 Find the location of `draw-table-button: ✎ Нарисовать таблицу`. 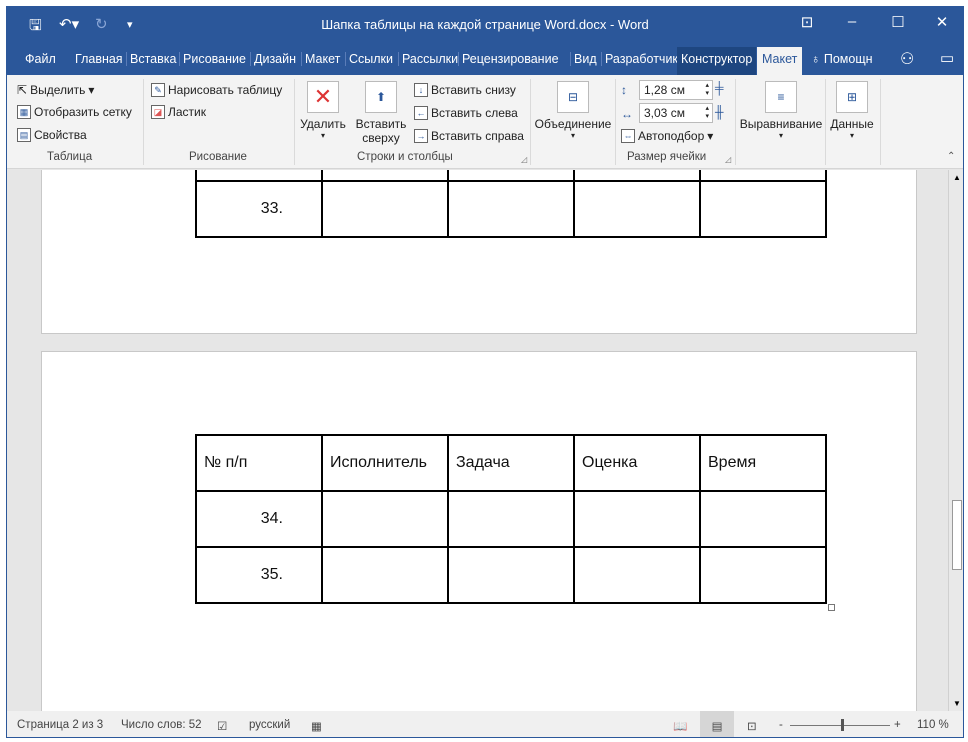

draw-table-button: ✎ Нарисовать таблицу is located at coordinates (216, 90).